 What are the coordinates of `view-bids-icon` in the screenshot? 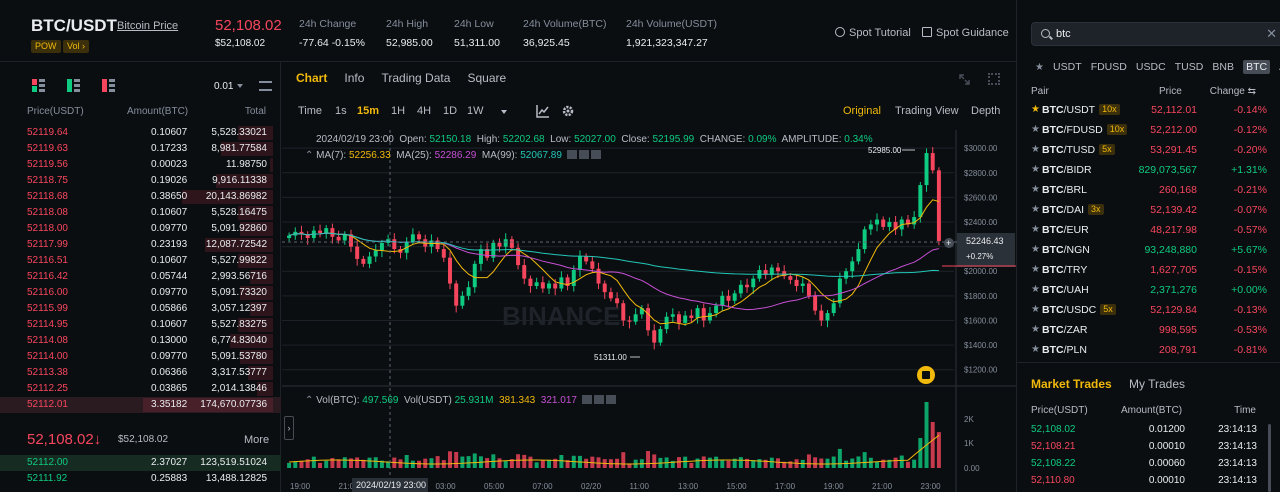 It's located at (74, 85).